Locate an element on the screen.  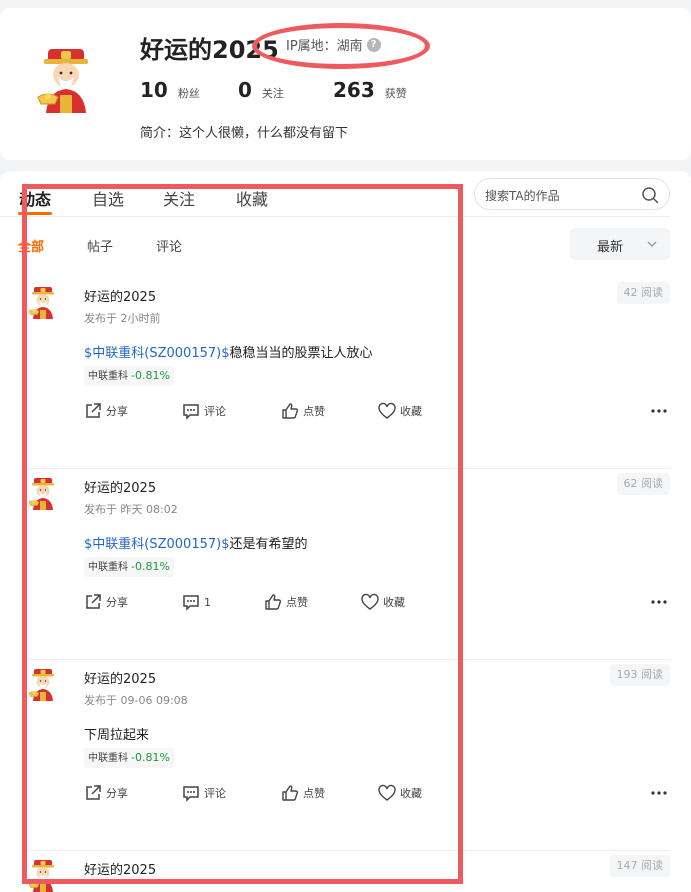
annotation-oval is located at coordinates (341, 46).